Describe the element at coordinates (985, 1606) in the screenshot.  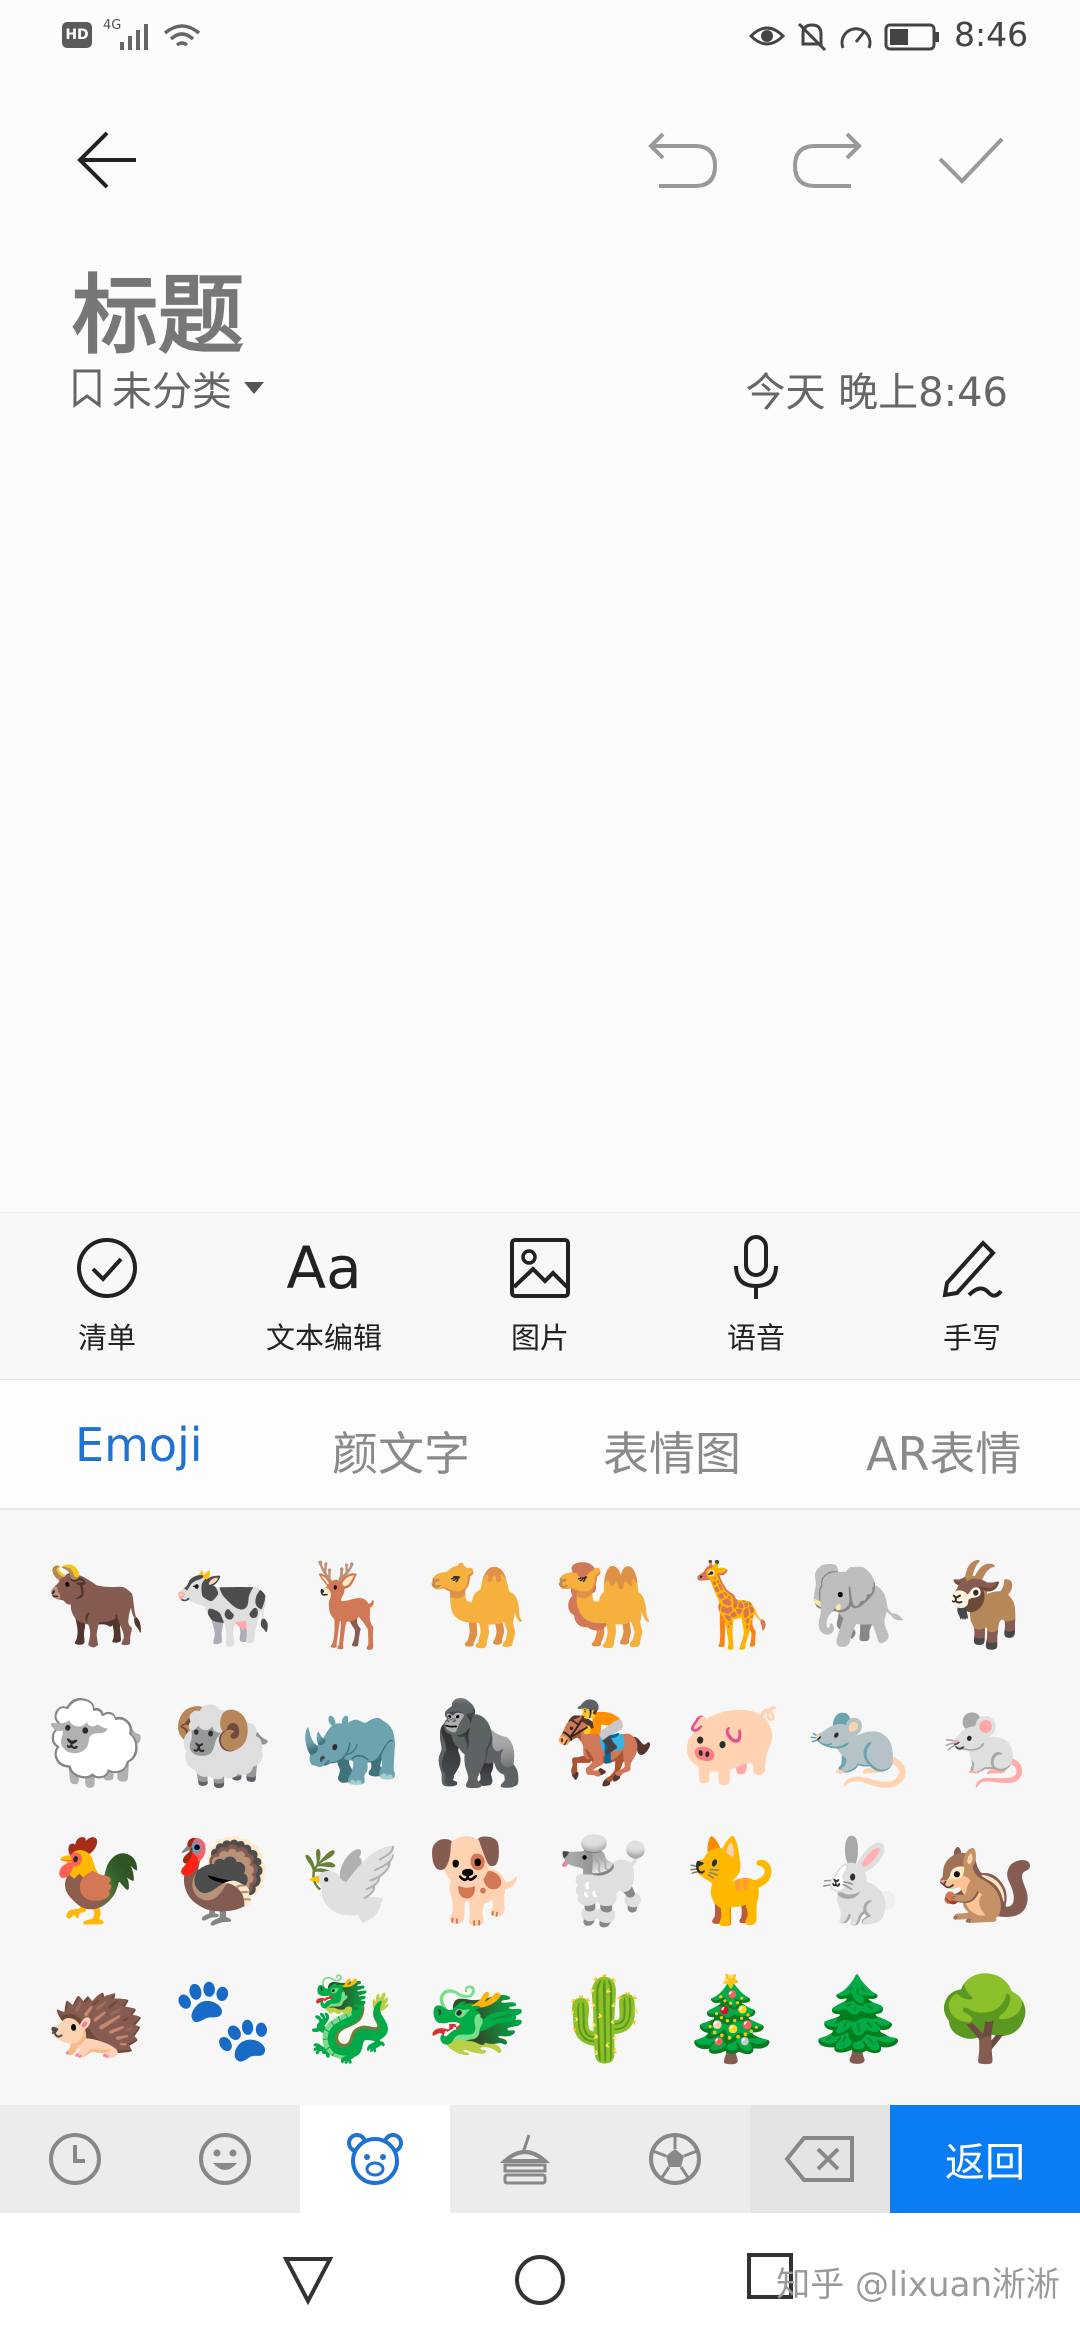
I see `emoji-goat: 🐐` at that location.